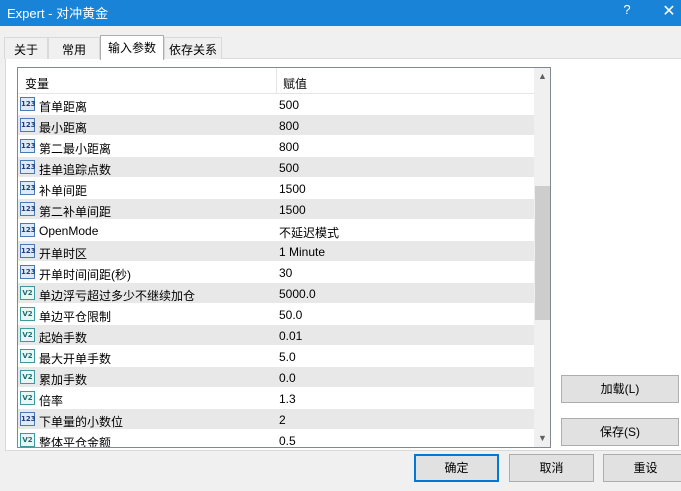  I want to click on parameter-value: 1.3, so click(287, 399).